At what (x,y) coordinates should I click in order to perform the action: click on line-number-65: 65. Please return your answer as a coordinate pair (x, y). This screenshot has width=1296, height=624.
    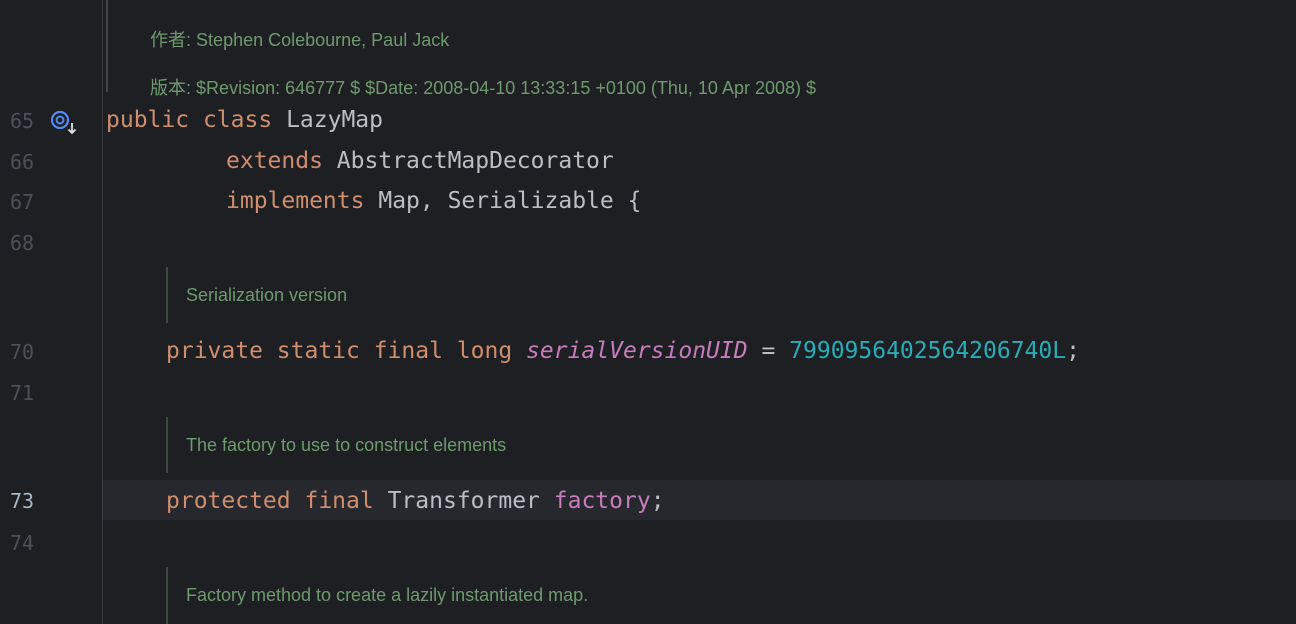
    Looking at the image, I should click on (30, 121).